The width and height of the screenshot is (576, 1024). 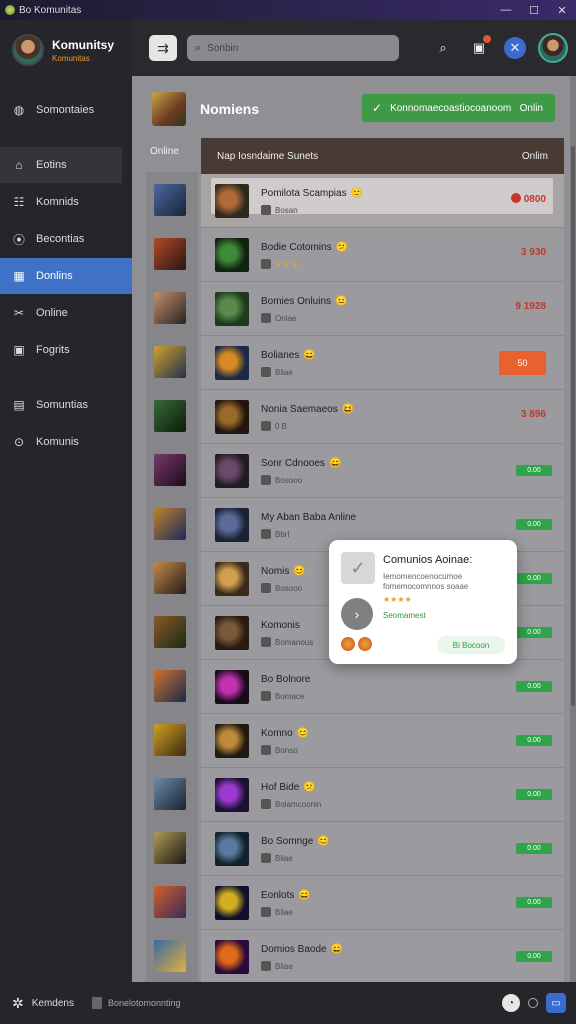 I want to click on close-button: ✕, so click(x=562, y=10).